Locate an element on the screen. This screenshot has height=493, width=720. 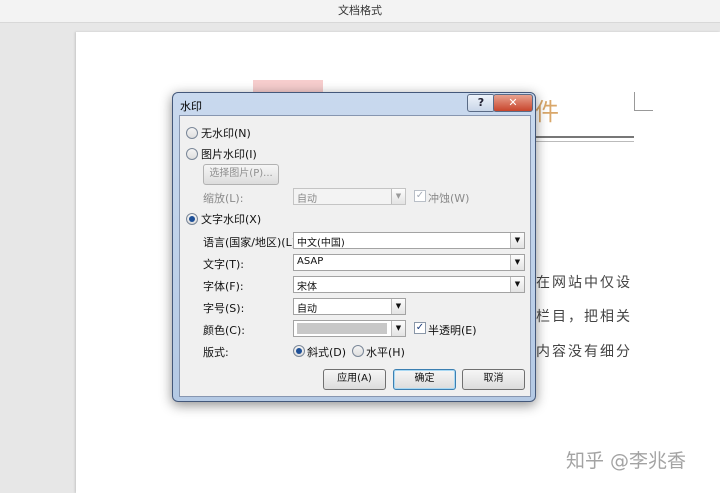
dialog-title: 水印 is located at coordinates (191, 106).